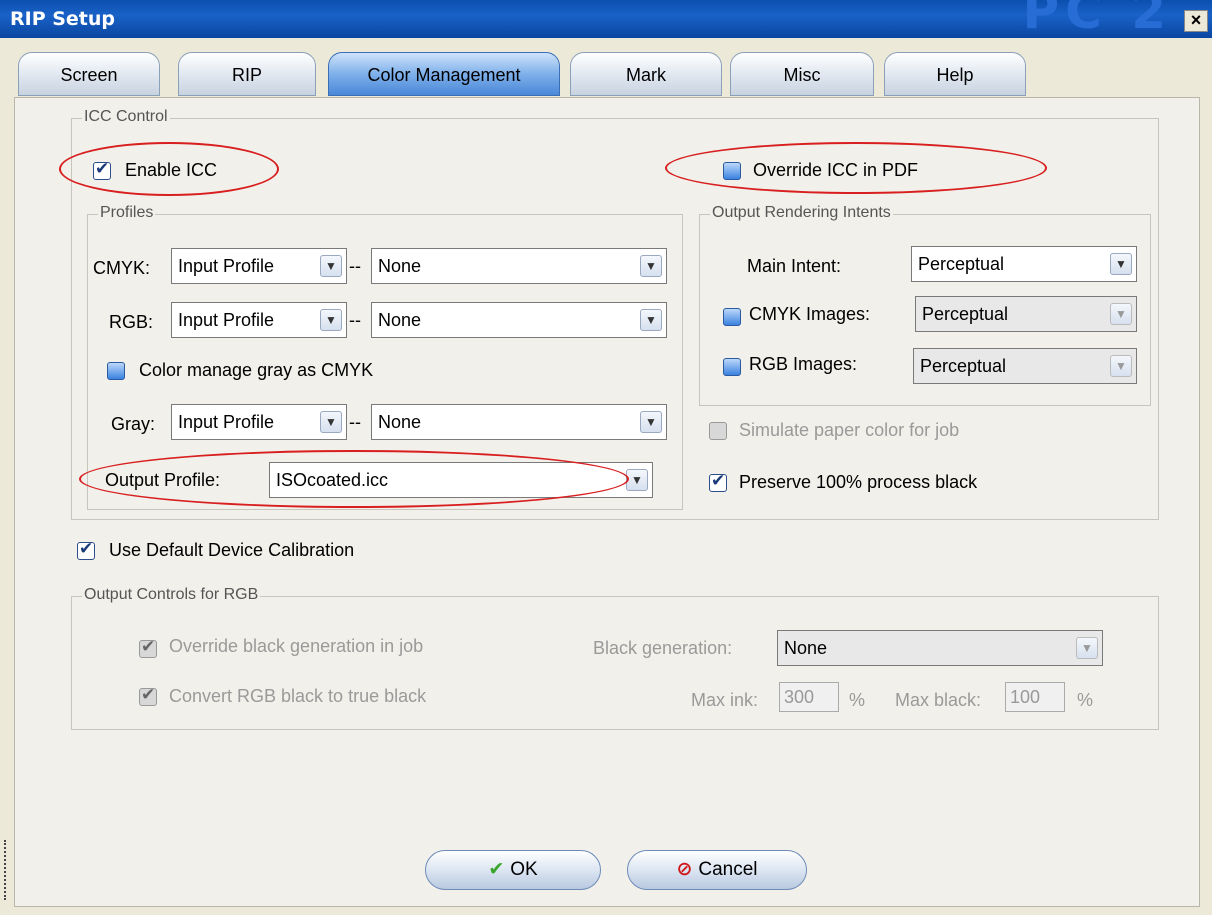  What do you see at coordinates (232, 550) in the screenshot?
I see `default-calibration-label: Use Default Device Calibration` at bounding box center [232, 550].